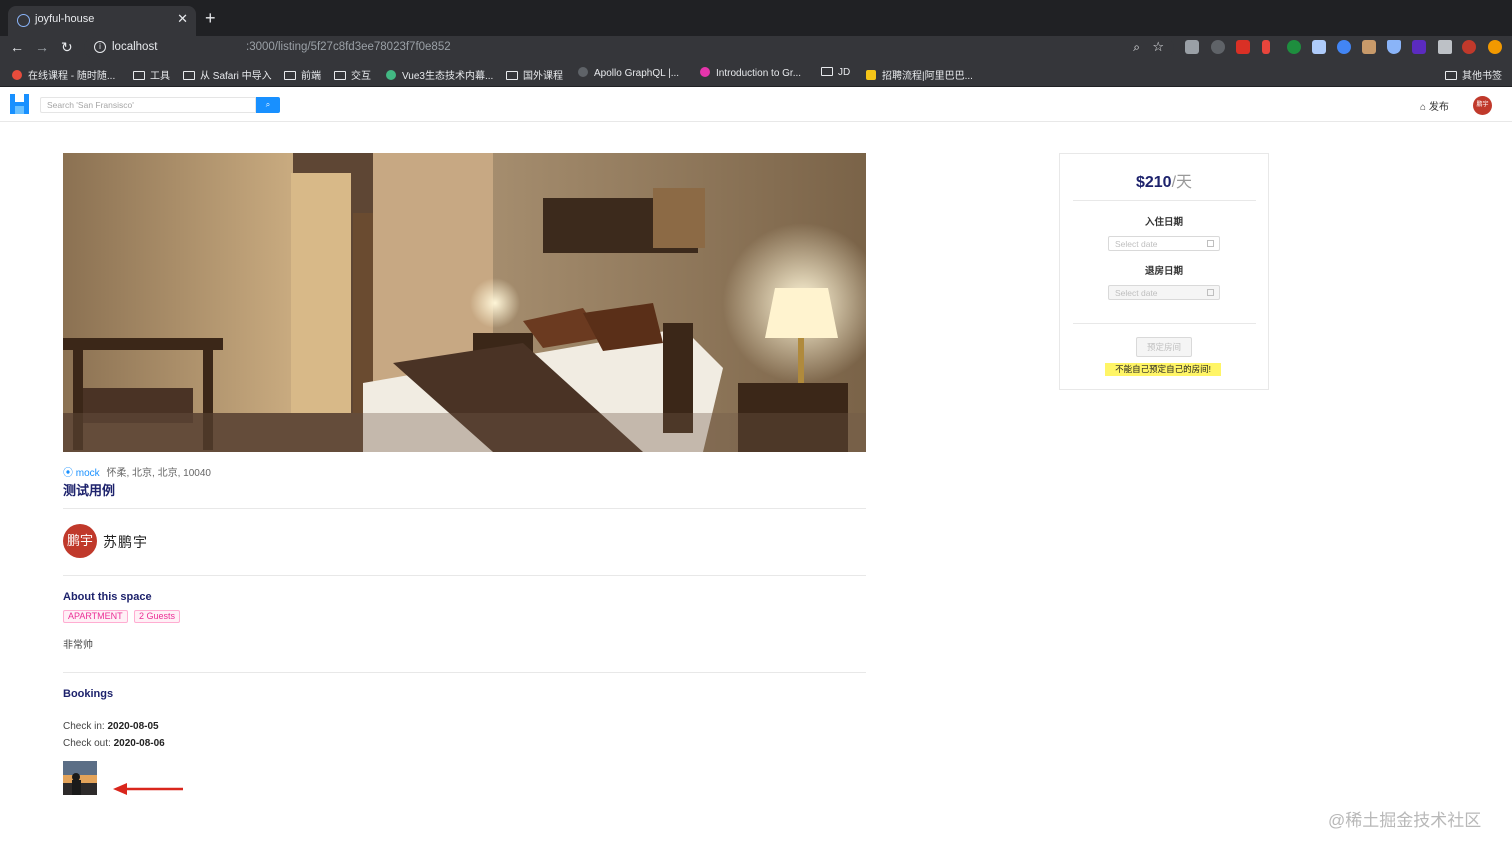  What do you see at coordinates (182, 19) in the screenshot?
I see `close-tab-icon: ✕` at bounding box center [182, 19].